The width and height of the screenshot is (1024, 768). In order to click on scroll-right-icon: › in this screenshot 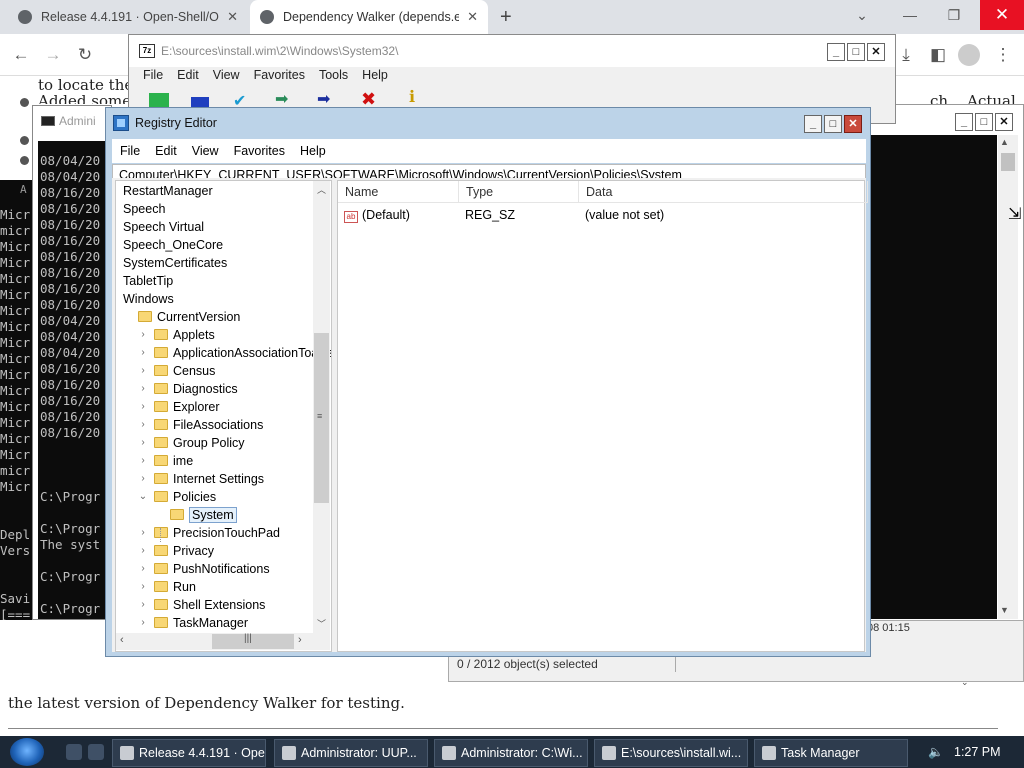, I will do `click(300, 640)`.